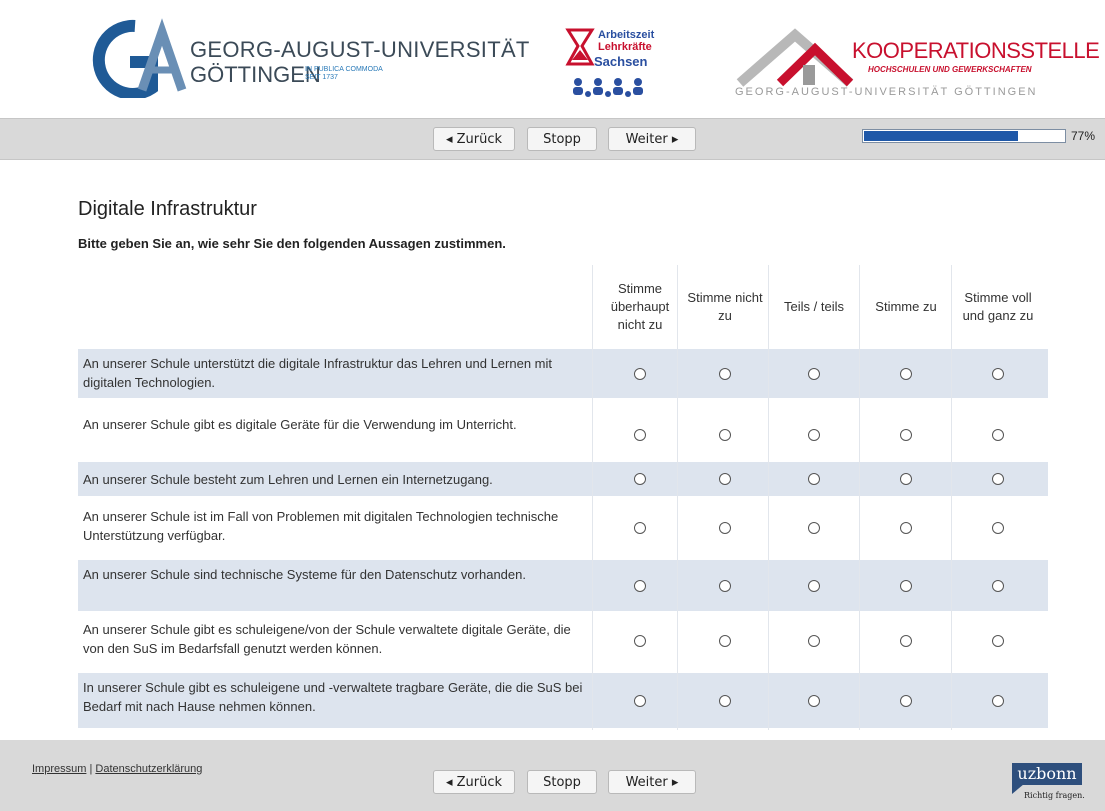  What do you see at coordinates (621, 61) in the screenshot?
I see `partner-logo-line3: Sachsen` at bounding box center [621, 61].